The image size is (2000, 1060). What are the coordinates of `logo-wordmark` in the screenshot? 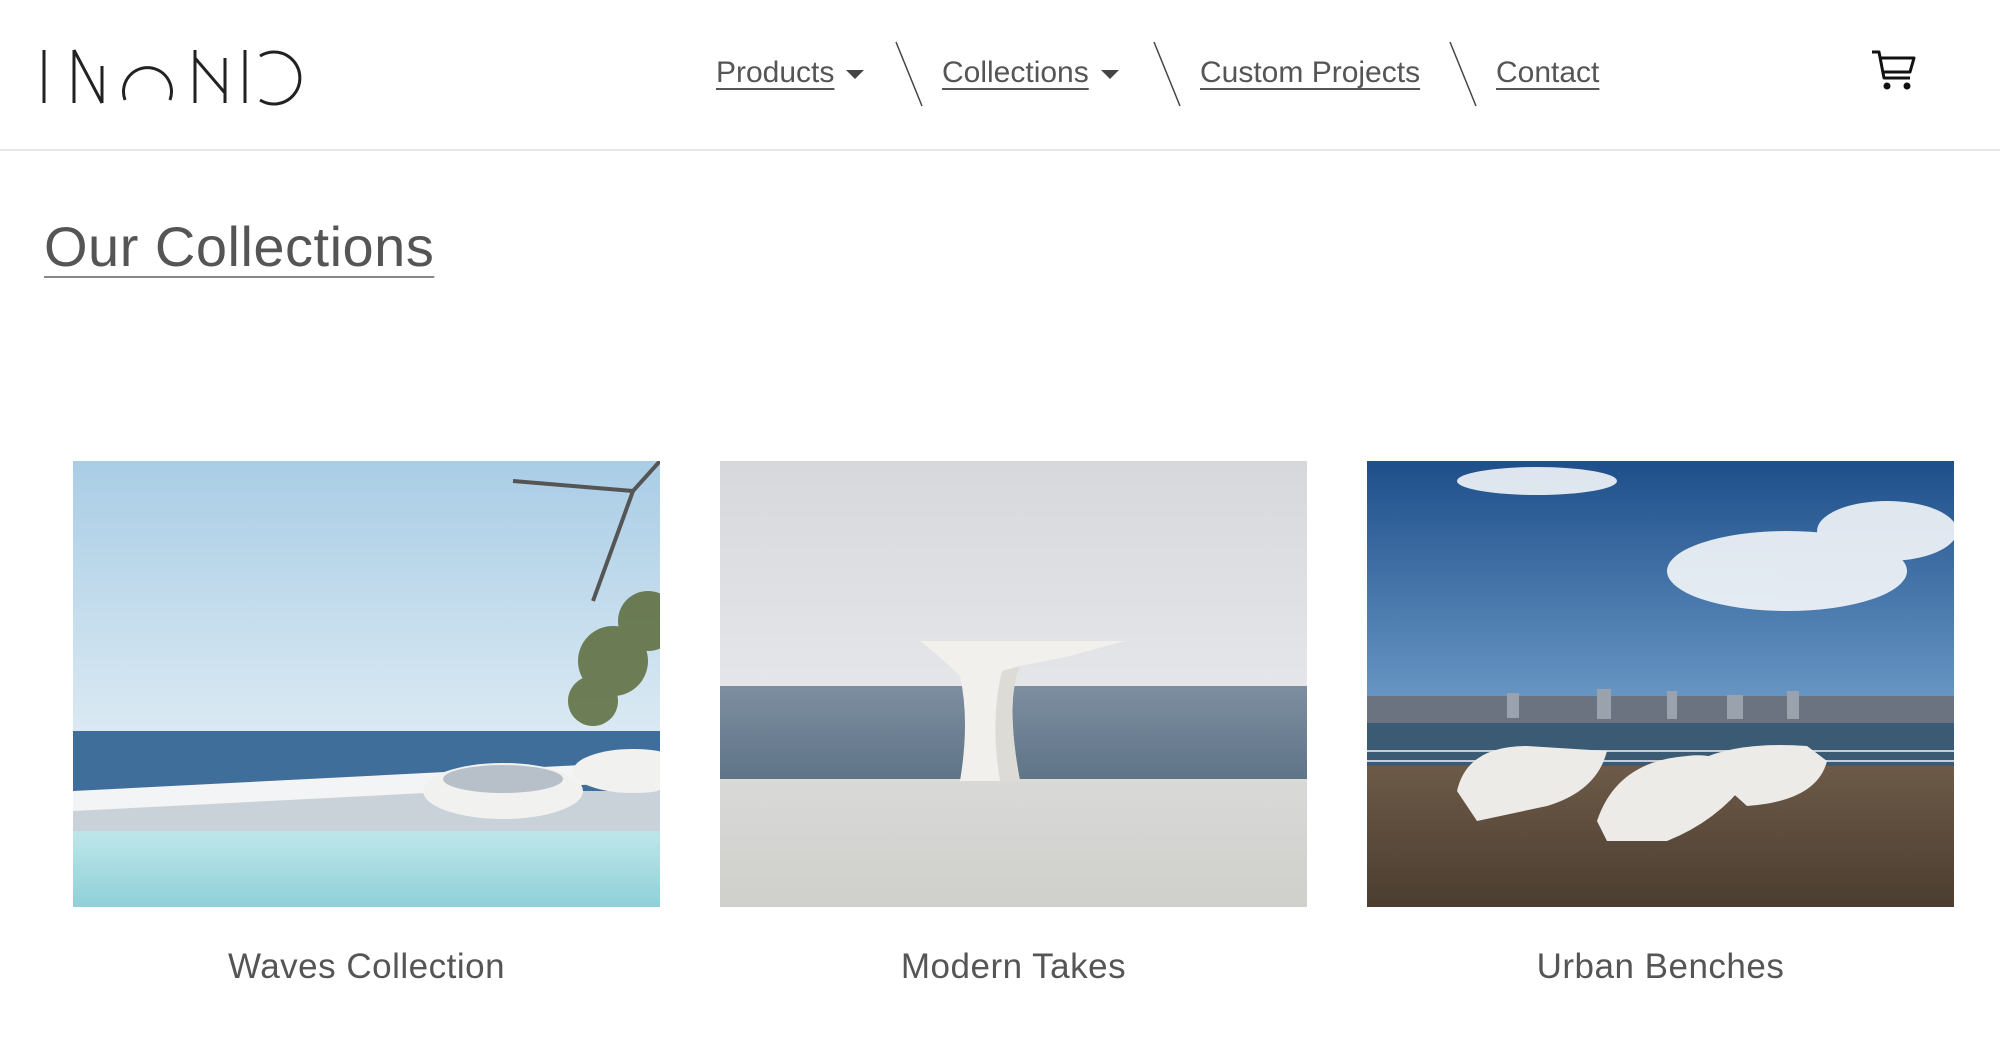 It's located at (172, 77).